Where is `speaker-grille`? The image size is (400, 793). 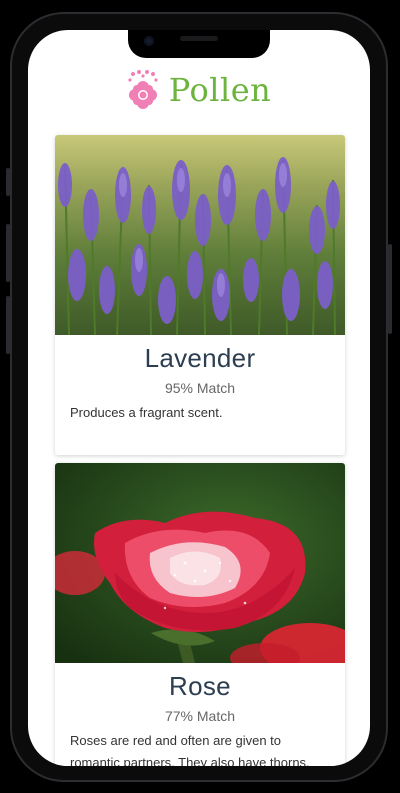 speaker-grille is located at coordinates (199, 38).